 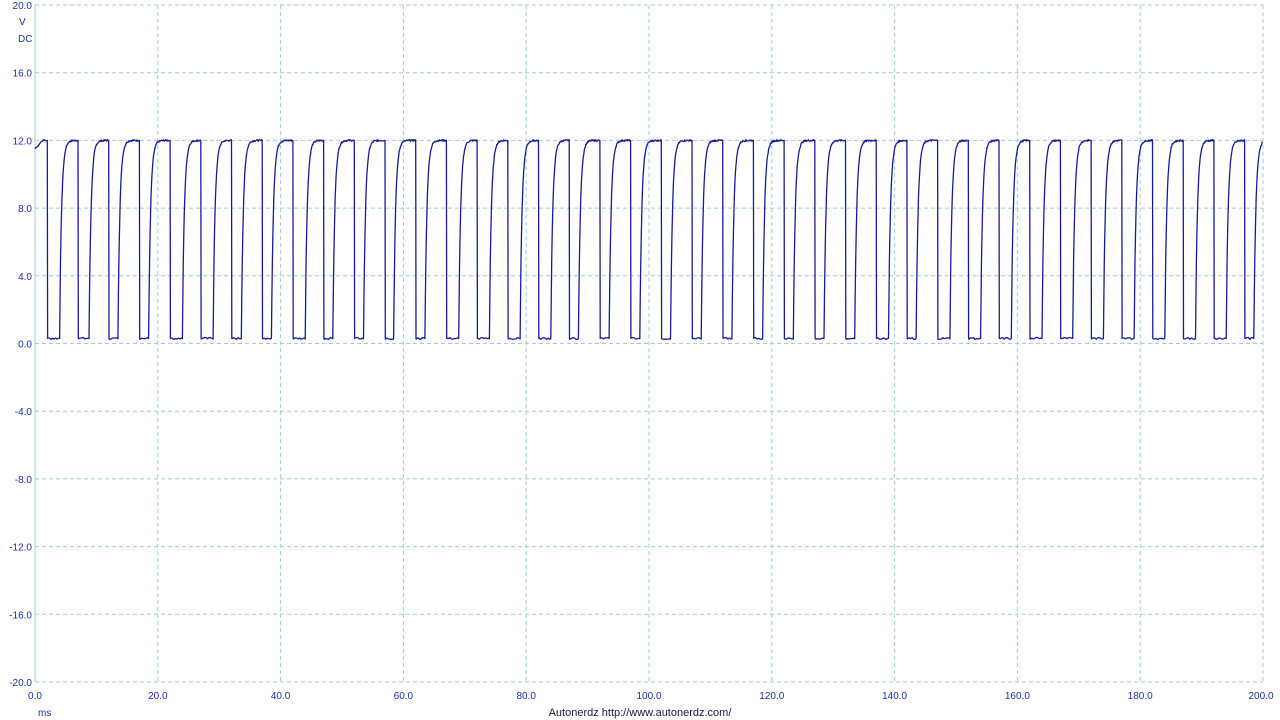 I want to click on y-tick-label: -8.0, so click(x=24, y=480).